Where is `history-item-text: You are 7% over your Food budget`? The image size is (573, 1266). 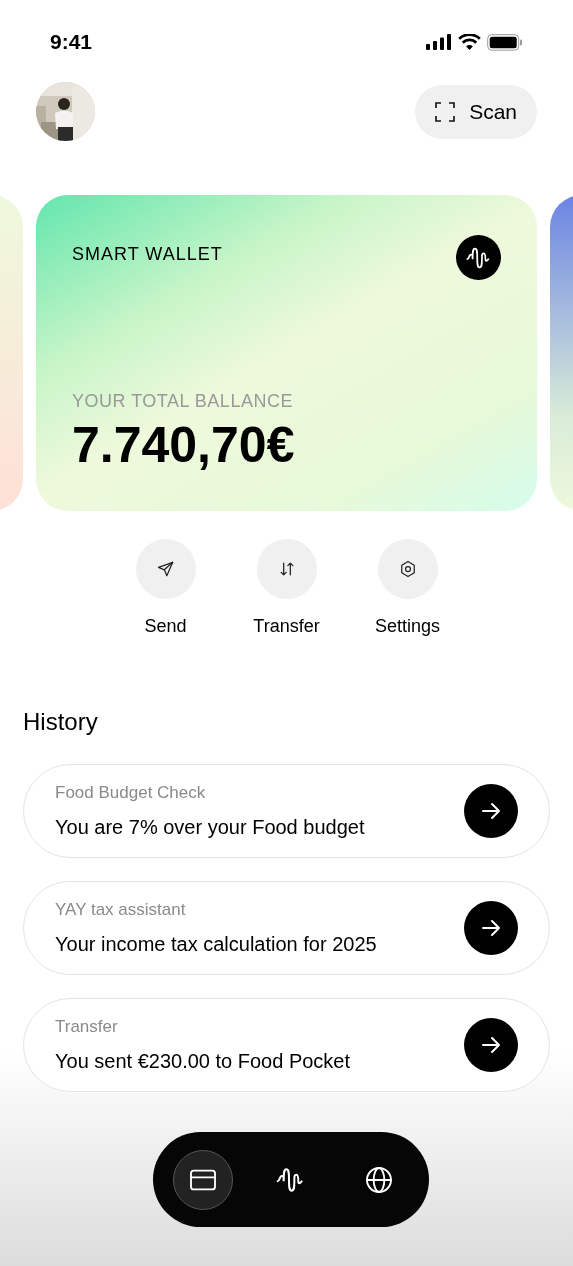
history-item-text: You are 7% over your Food budget is located at coordinates (210, 827).